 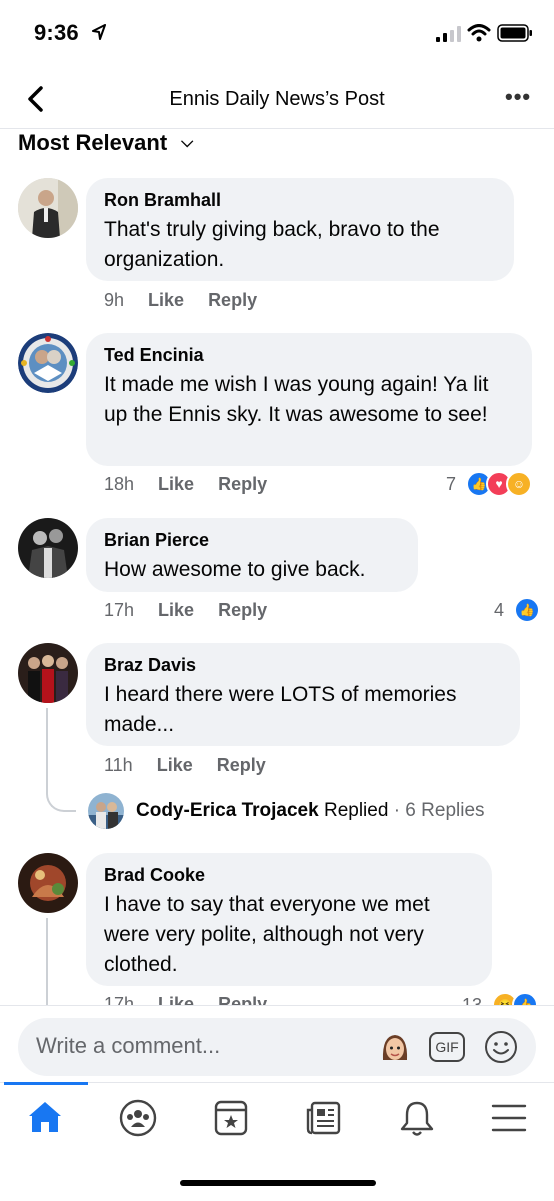 What do you see at coordinates (518, 97) in the screenshot?
I see `more-options-icon: •••` at bounding box center [518, 97].